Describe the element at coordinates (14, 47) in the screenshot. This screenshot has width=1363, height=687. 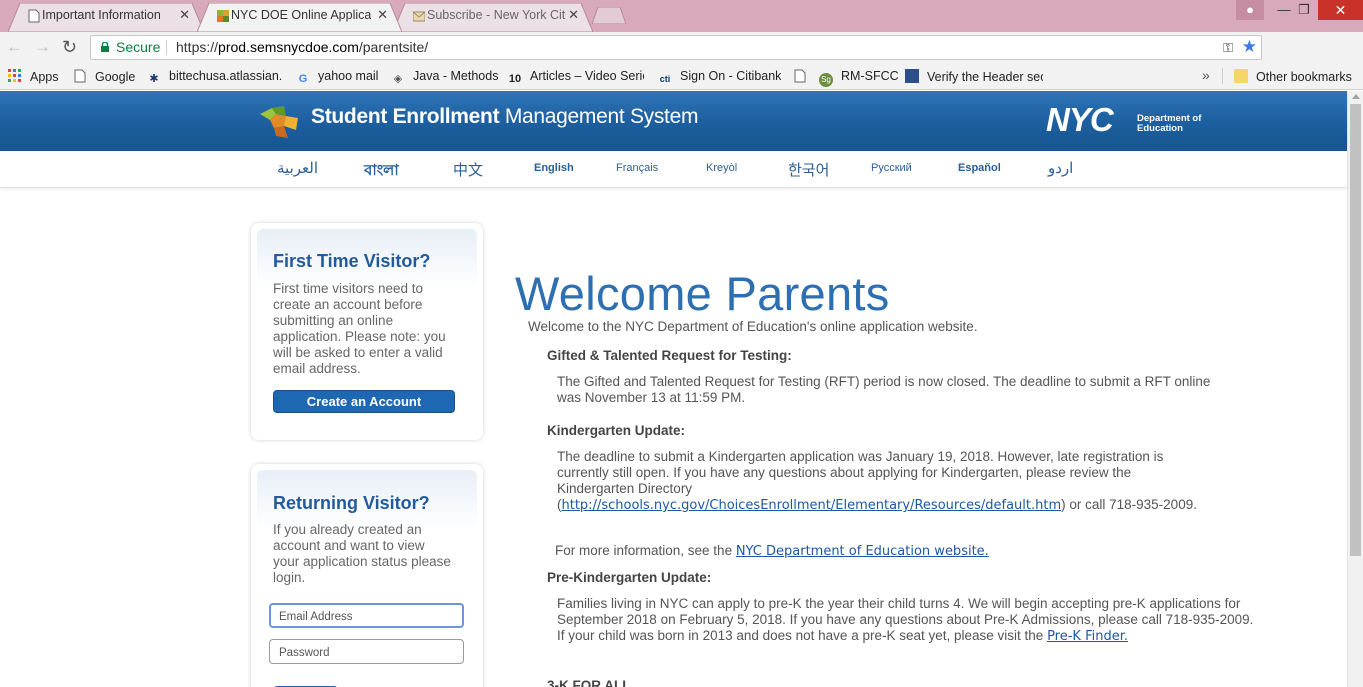
I see `back-arrow-icon: ←` at that location.